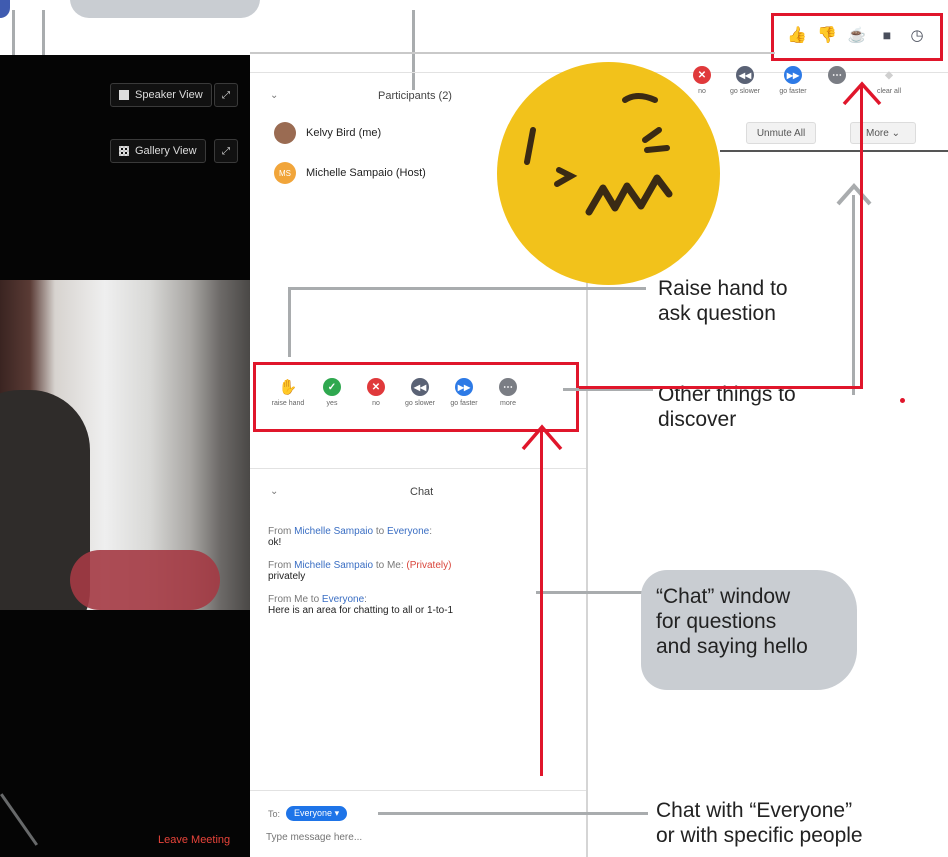 This screenshot has height=857, width=948. I want to click on annotation-line: ask question, so click(717, 313).